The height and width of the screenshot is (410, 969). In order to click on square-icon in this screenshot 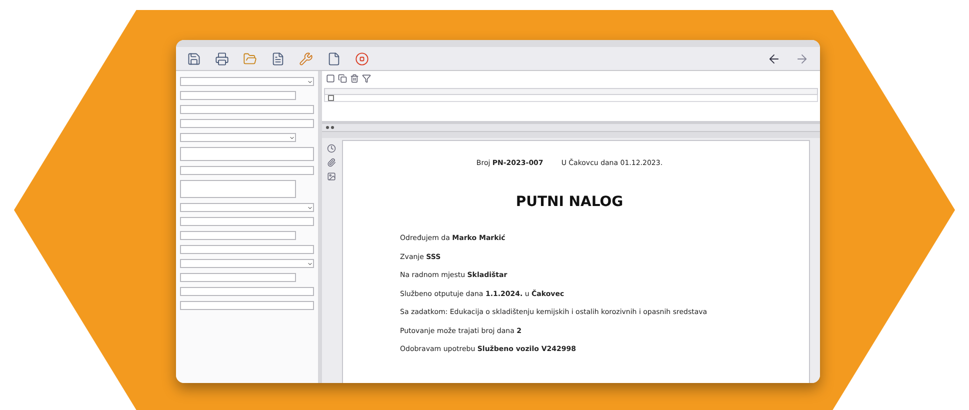, I will do `click(330, 78)`.